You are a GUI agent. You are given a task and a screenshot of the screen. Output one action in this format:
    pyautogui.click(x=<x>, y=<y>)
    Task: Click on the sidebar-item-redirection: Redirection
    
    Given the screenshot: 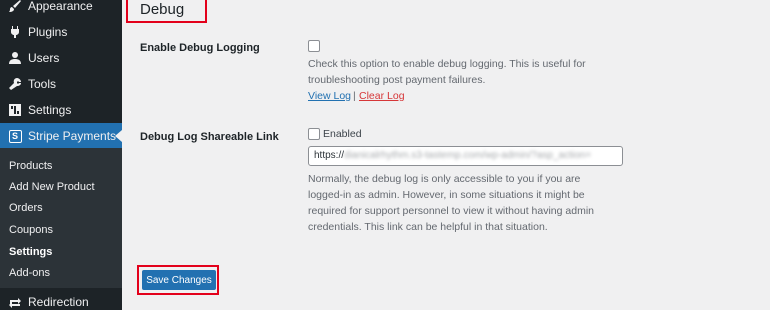 What is the action you would take?
    pyautogui.click(x=61, y=299)
    